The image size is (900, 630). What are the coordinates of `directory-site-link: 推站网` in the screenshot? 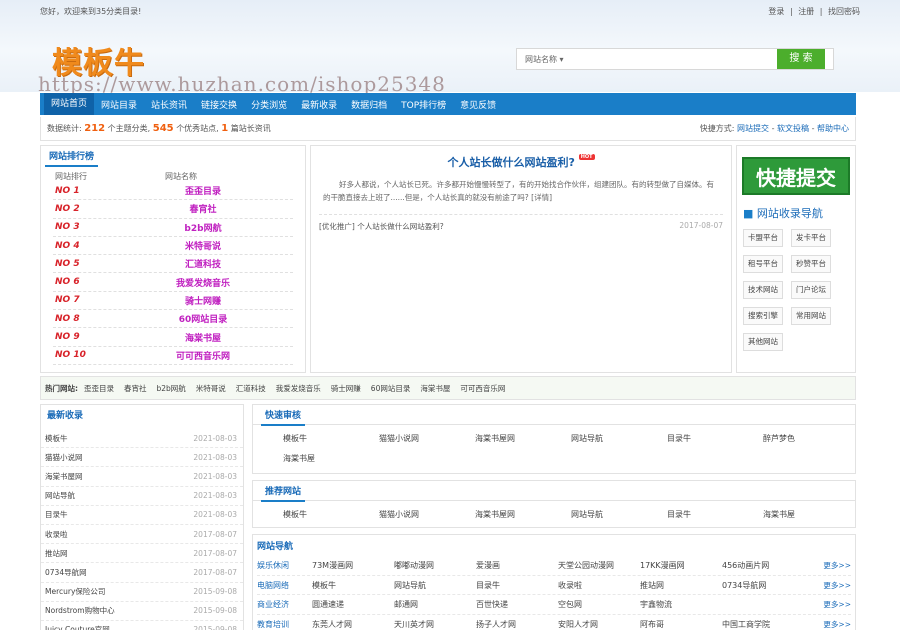 It's located at (681, 585).